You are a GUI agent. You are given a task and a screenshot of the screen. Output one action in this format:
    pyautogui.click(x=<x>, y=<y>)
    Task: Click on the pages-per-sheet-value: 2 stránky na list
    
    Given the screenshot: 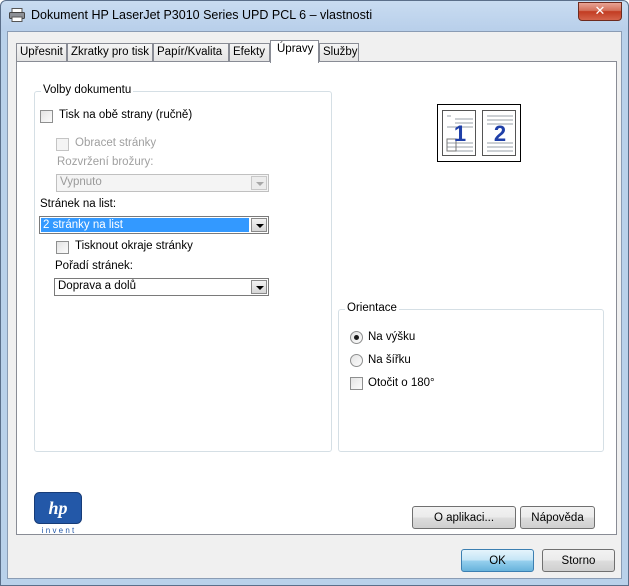 What is the action you would take?
    pyautogui.click(x=145, y=225)
    